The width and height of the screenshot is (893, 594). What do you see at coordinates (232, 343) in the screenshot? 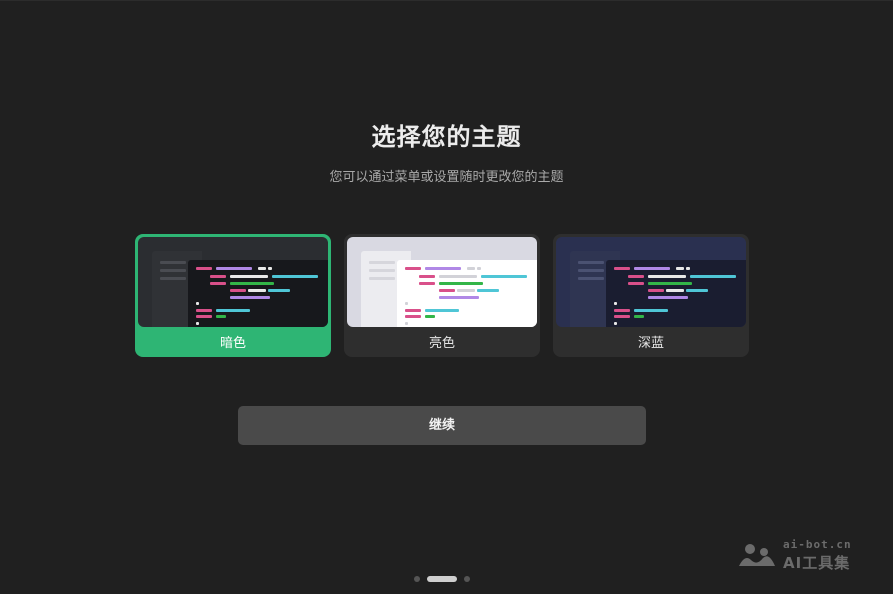
I see `theme-label-dark: 暗色` at bounding box center [232, 343].